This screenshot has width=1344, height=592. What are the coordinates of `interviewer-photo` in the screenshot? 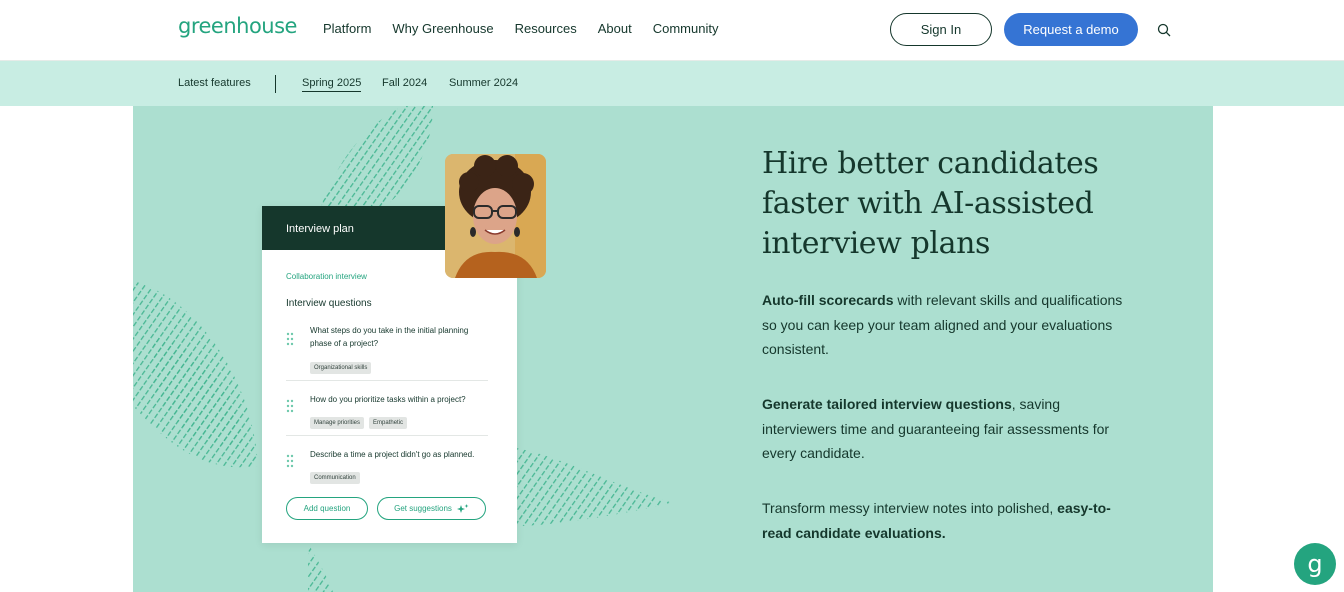 It's located at (495, 216).